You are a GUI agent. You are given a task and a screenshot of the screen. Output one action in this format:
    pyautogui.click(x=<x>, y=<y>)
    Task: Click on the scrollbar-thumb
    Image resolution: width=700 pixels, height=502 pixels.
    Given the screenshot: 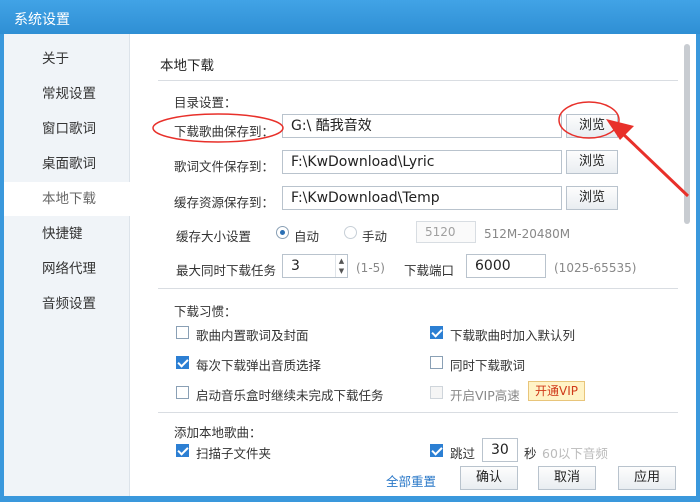 What is the action you would take?
    pyautogui.click(x=687, y=134)
    